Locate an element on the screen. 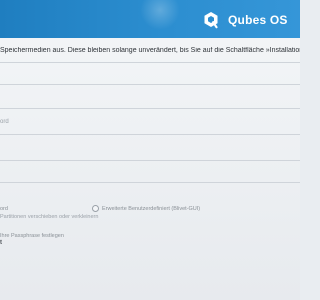 The image size is (320, 300). field-hint: ord is located at coordinates (4, 122).